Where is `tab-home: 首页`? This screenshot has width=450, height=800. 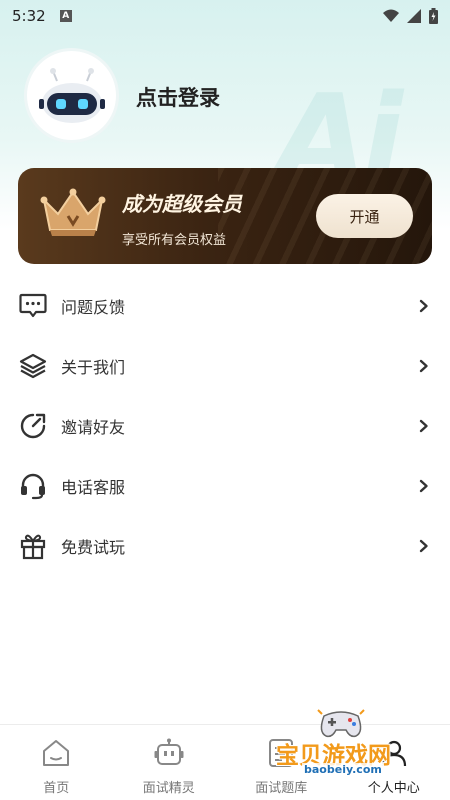
tab-home: 首页 is located at coordinates (56, 762).